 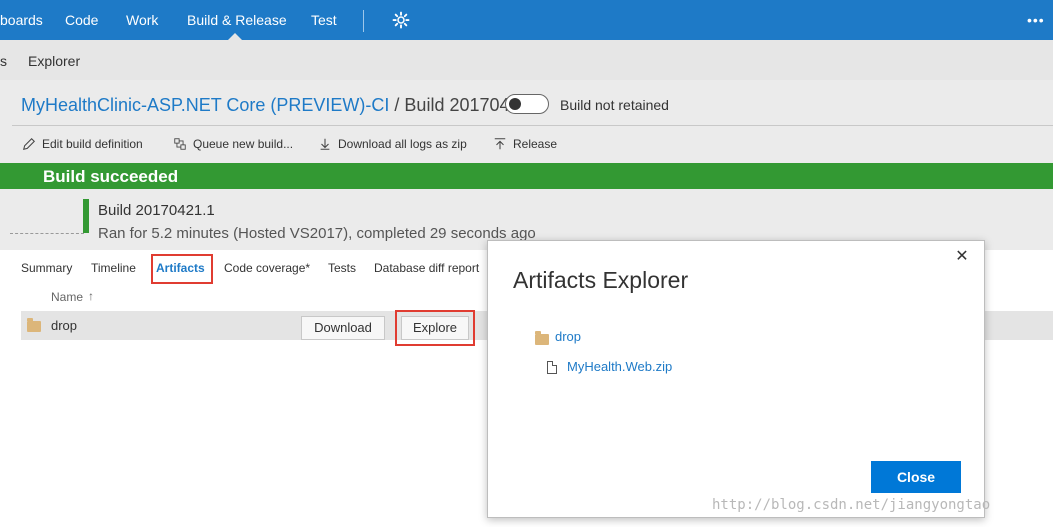 What do you see at coordinates (324, 20) in the screenshot?
I see `nav-item-test: Test` at bounding box center [324, 20].